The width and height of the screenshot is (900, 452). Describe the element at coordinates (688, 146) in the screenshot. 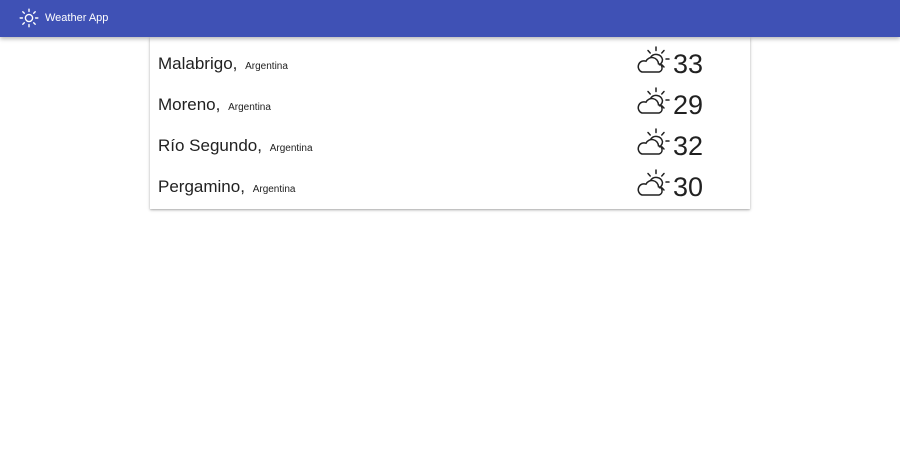

I see `temperature: 32` at that location.